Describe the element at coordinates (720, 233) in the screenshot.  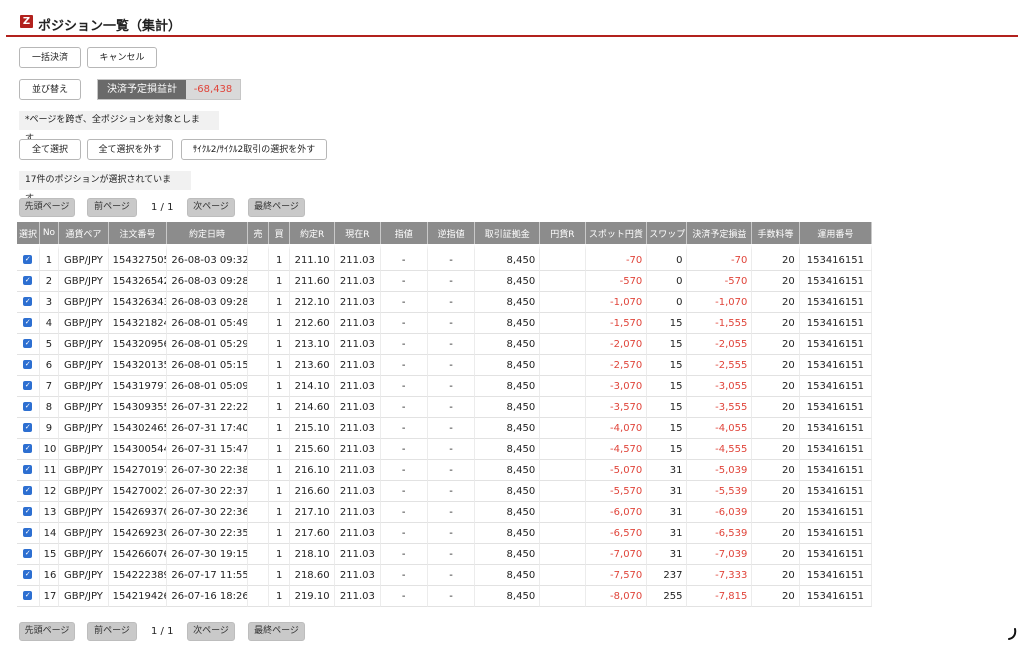
I see `column-header: 決済予定損益` at that location.